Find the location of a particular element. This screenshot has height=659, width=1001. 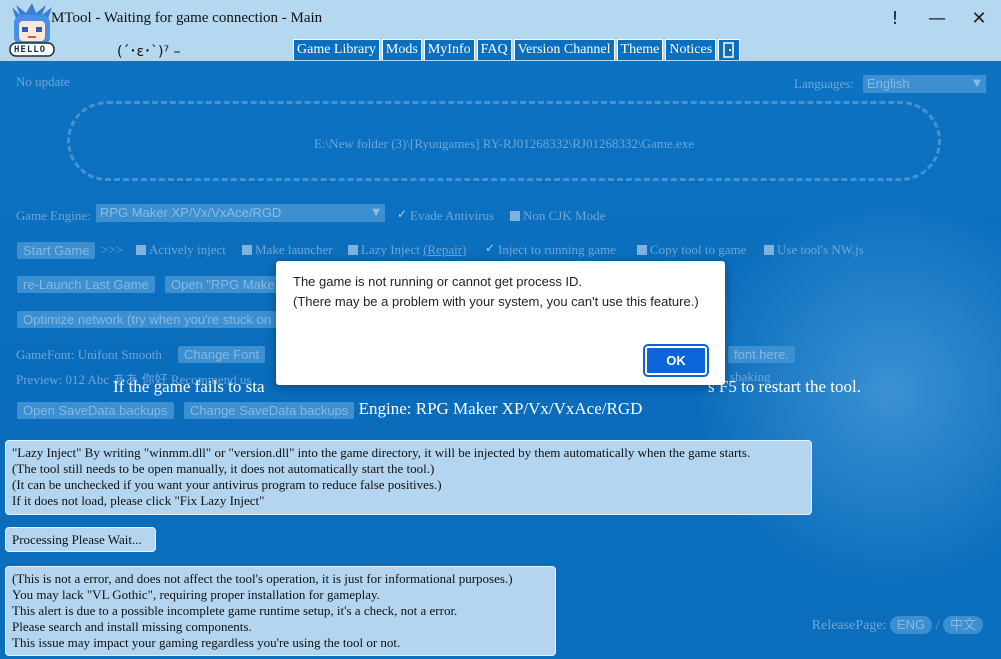

language-select: English ▼ is located at coordinates (924, 84).